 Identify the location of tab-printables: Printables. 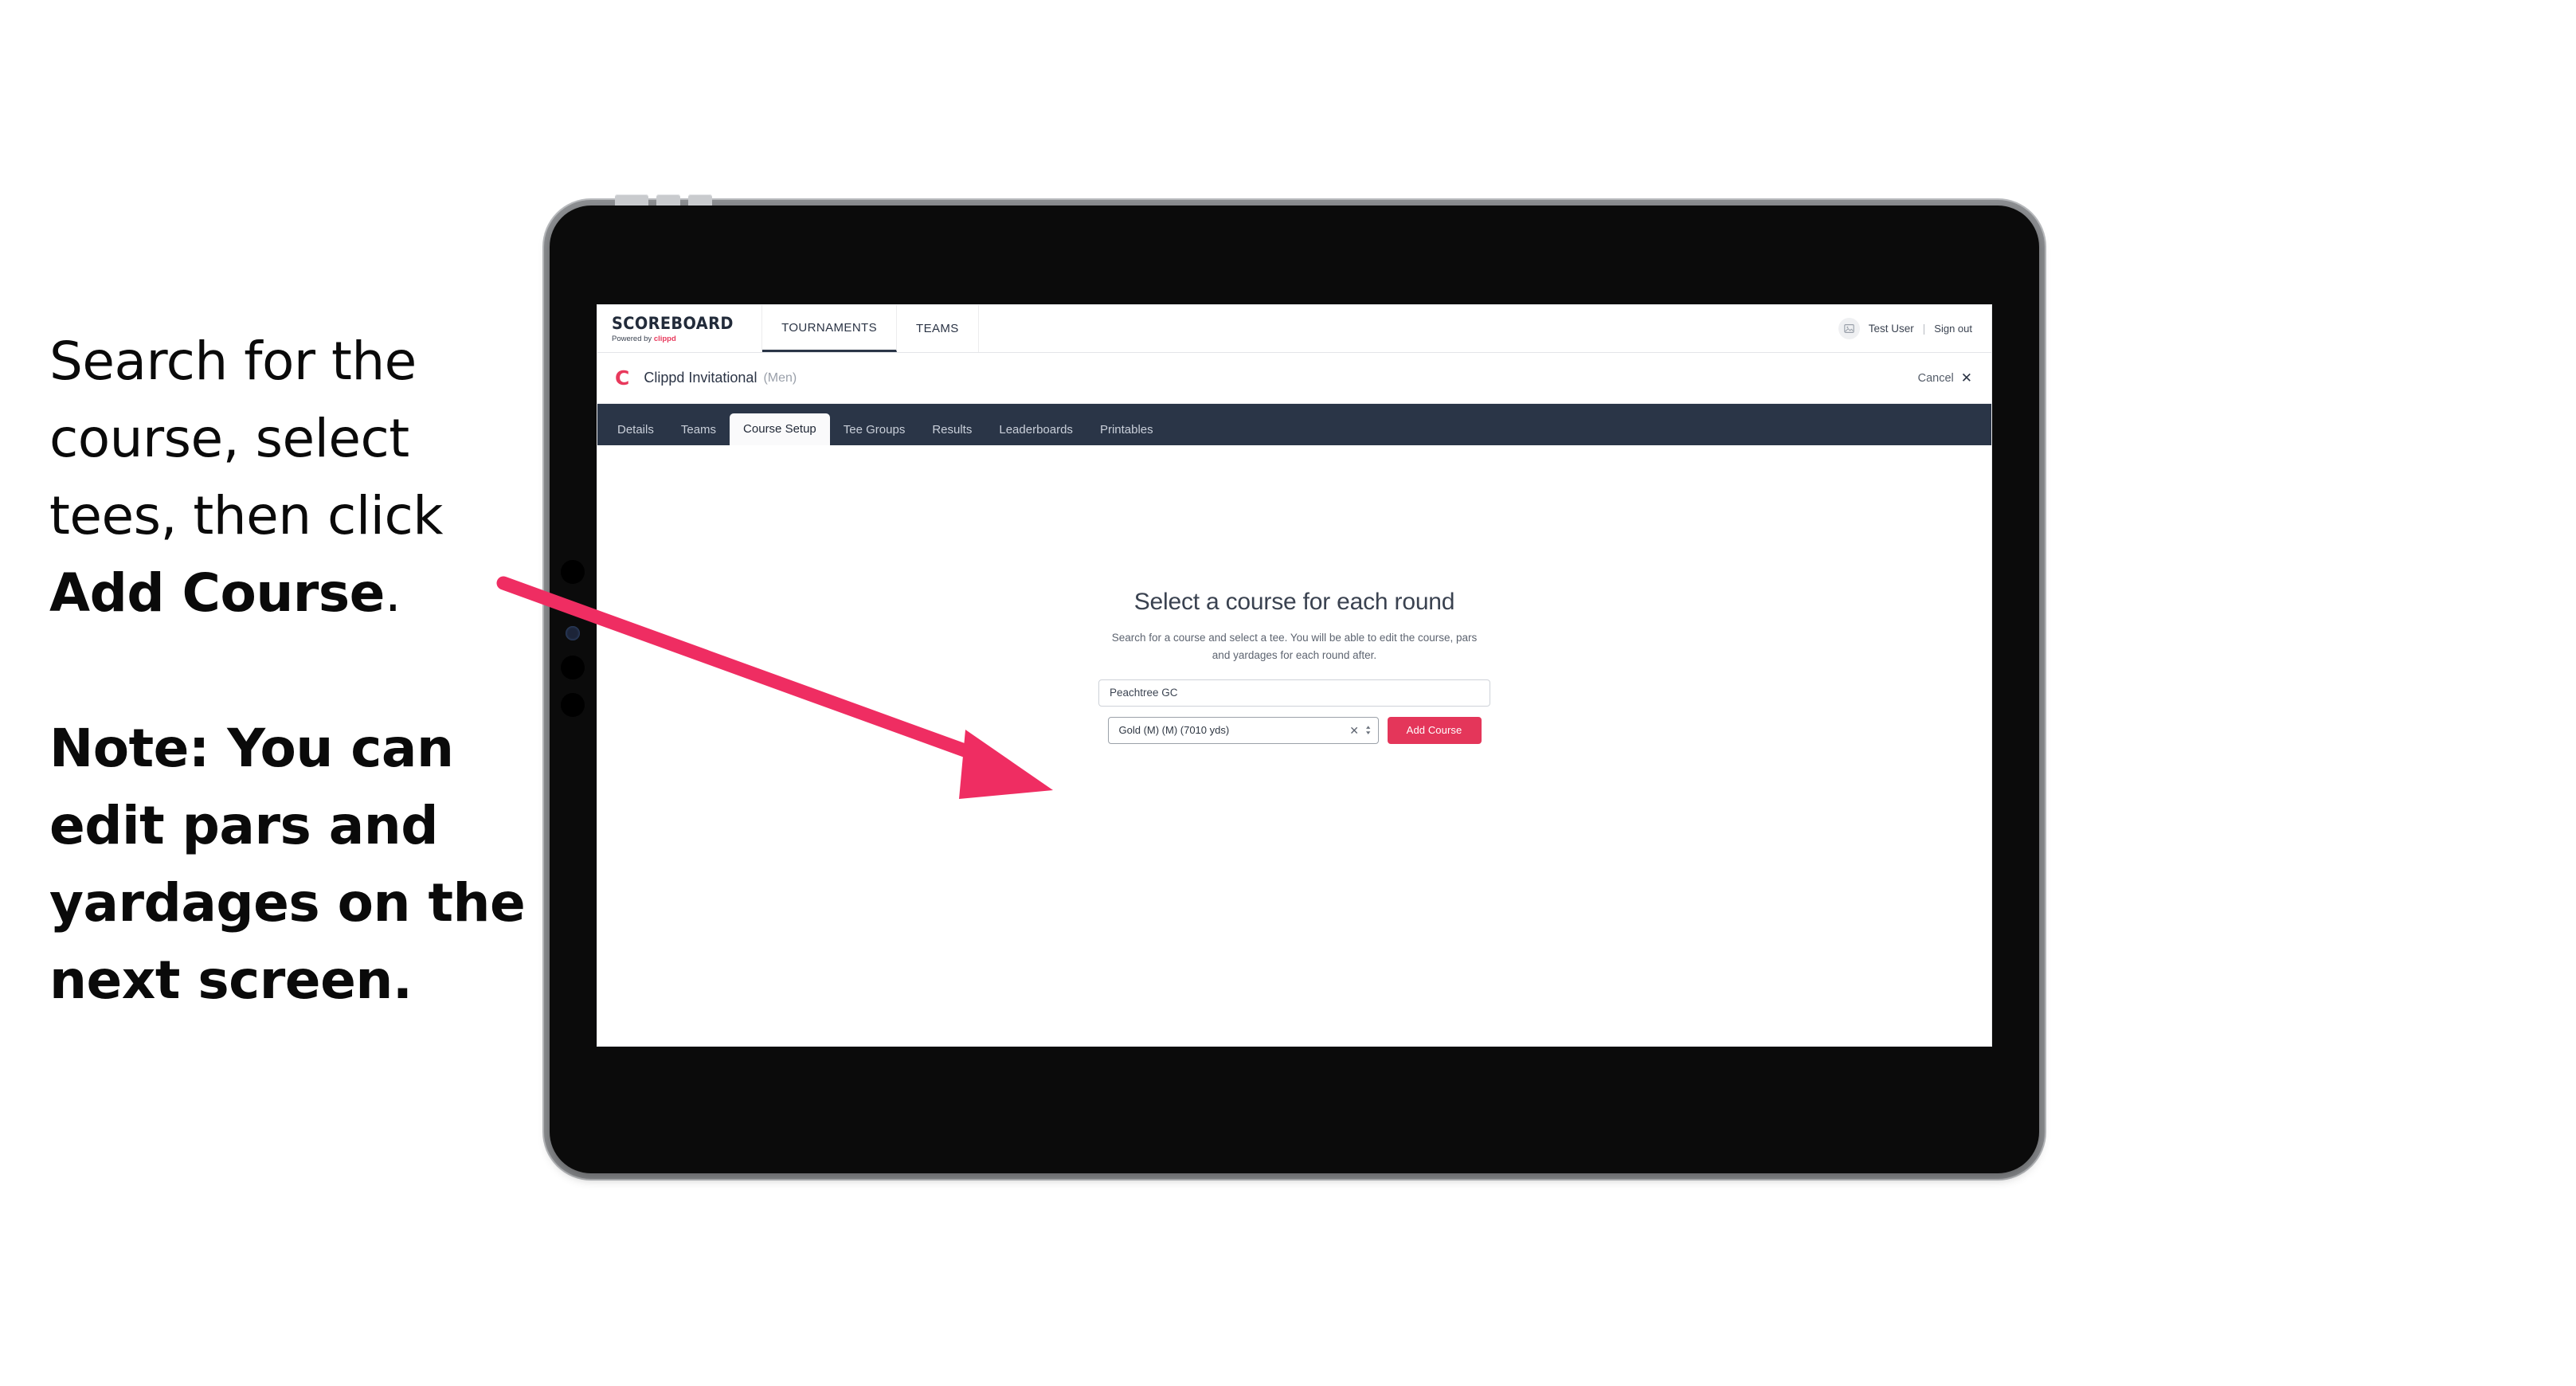
(1126, 430).